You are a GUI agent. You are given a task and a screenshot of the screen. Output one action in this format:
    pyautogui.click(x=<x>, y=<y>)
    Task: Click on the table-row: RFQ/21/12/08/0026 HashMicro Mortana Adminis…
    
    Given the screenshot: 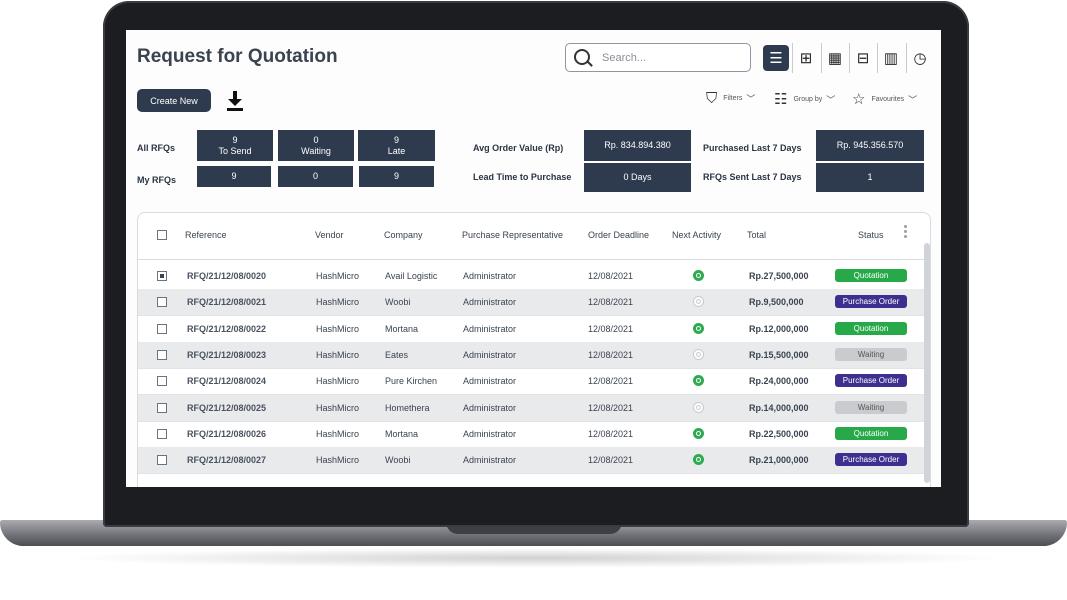 What is the action you would take?
    pyautogui.click(x=531, y=434)
    